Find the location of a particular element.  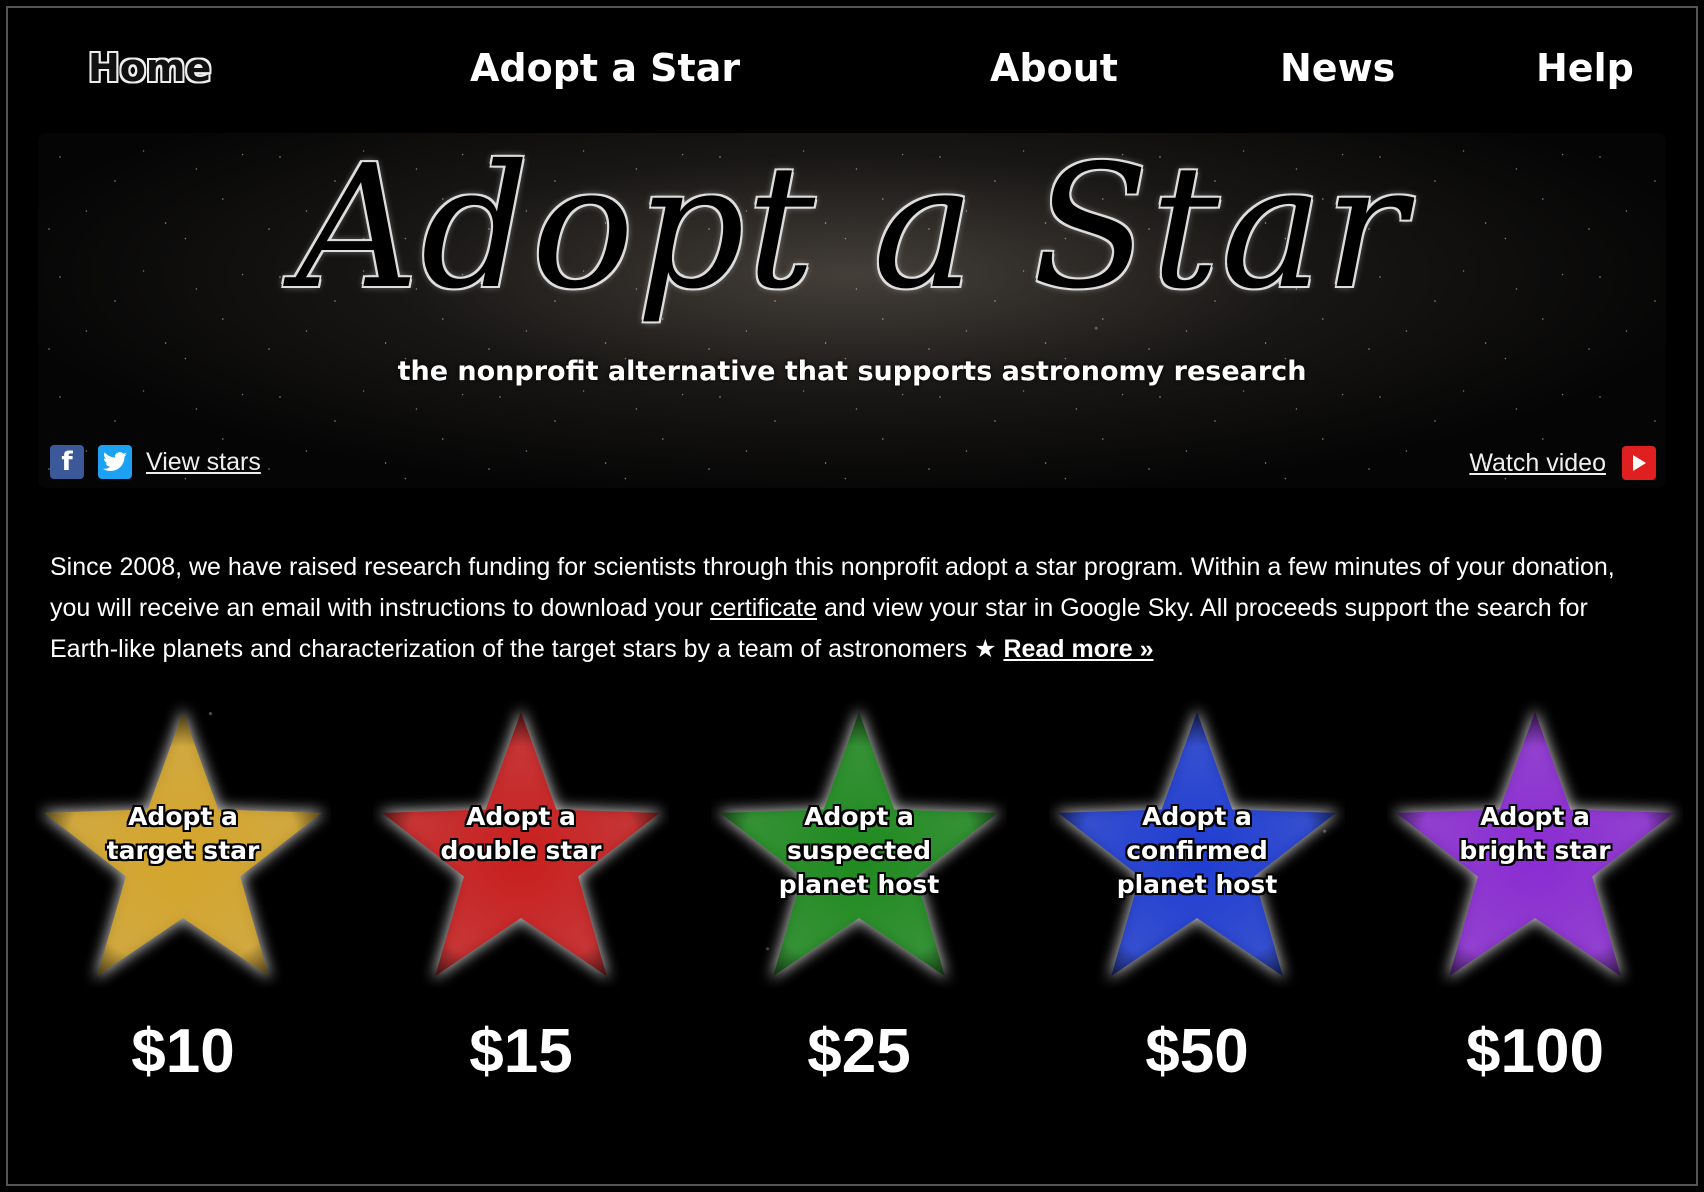

price-label: $10 is located at coordinates (183, 1051).